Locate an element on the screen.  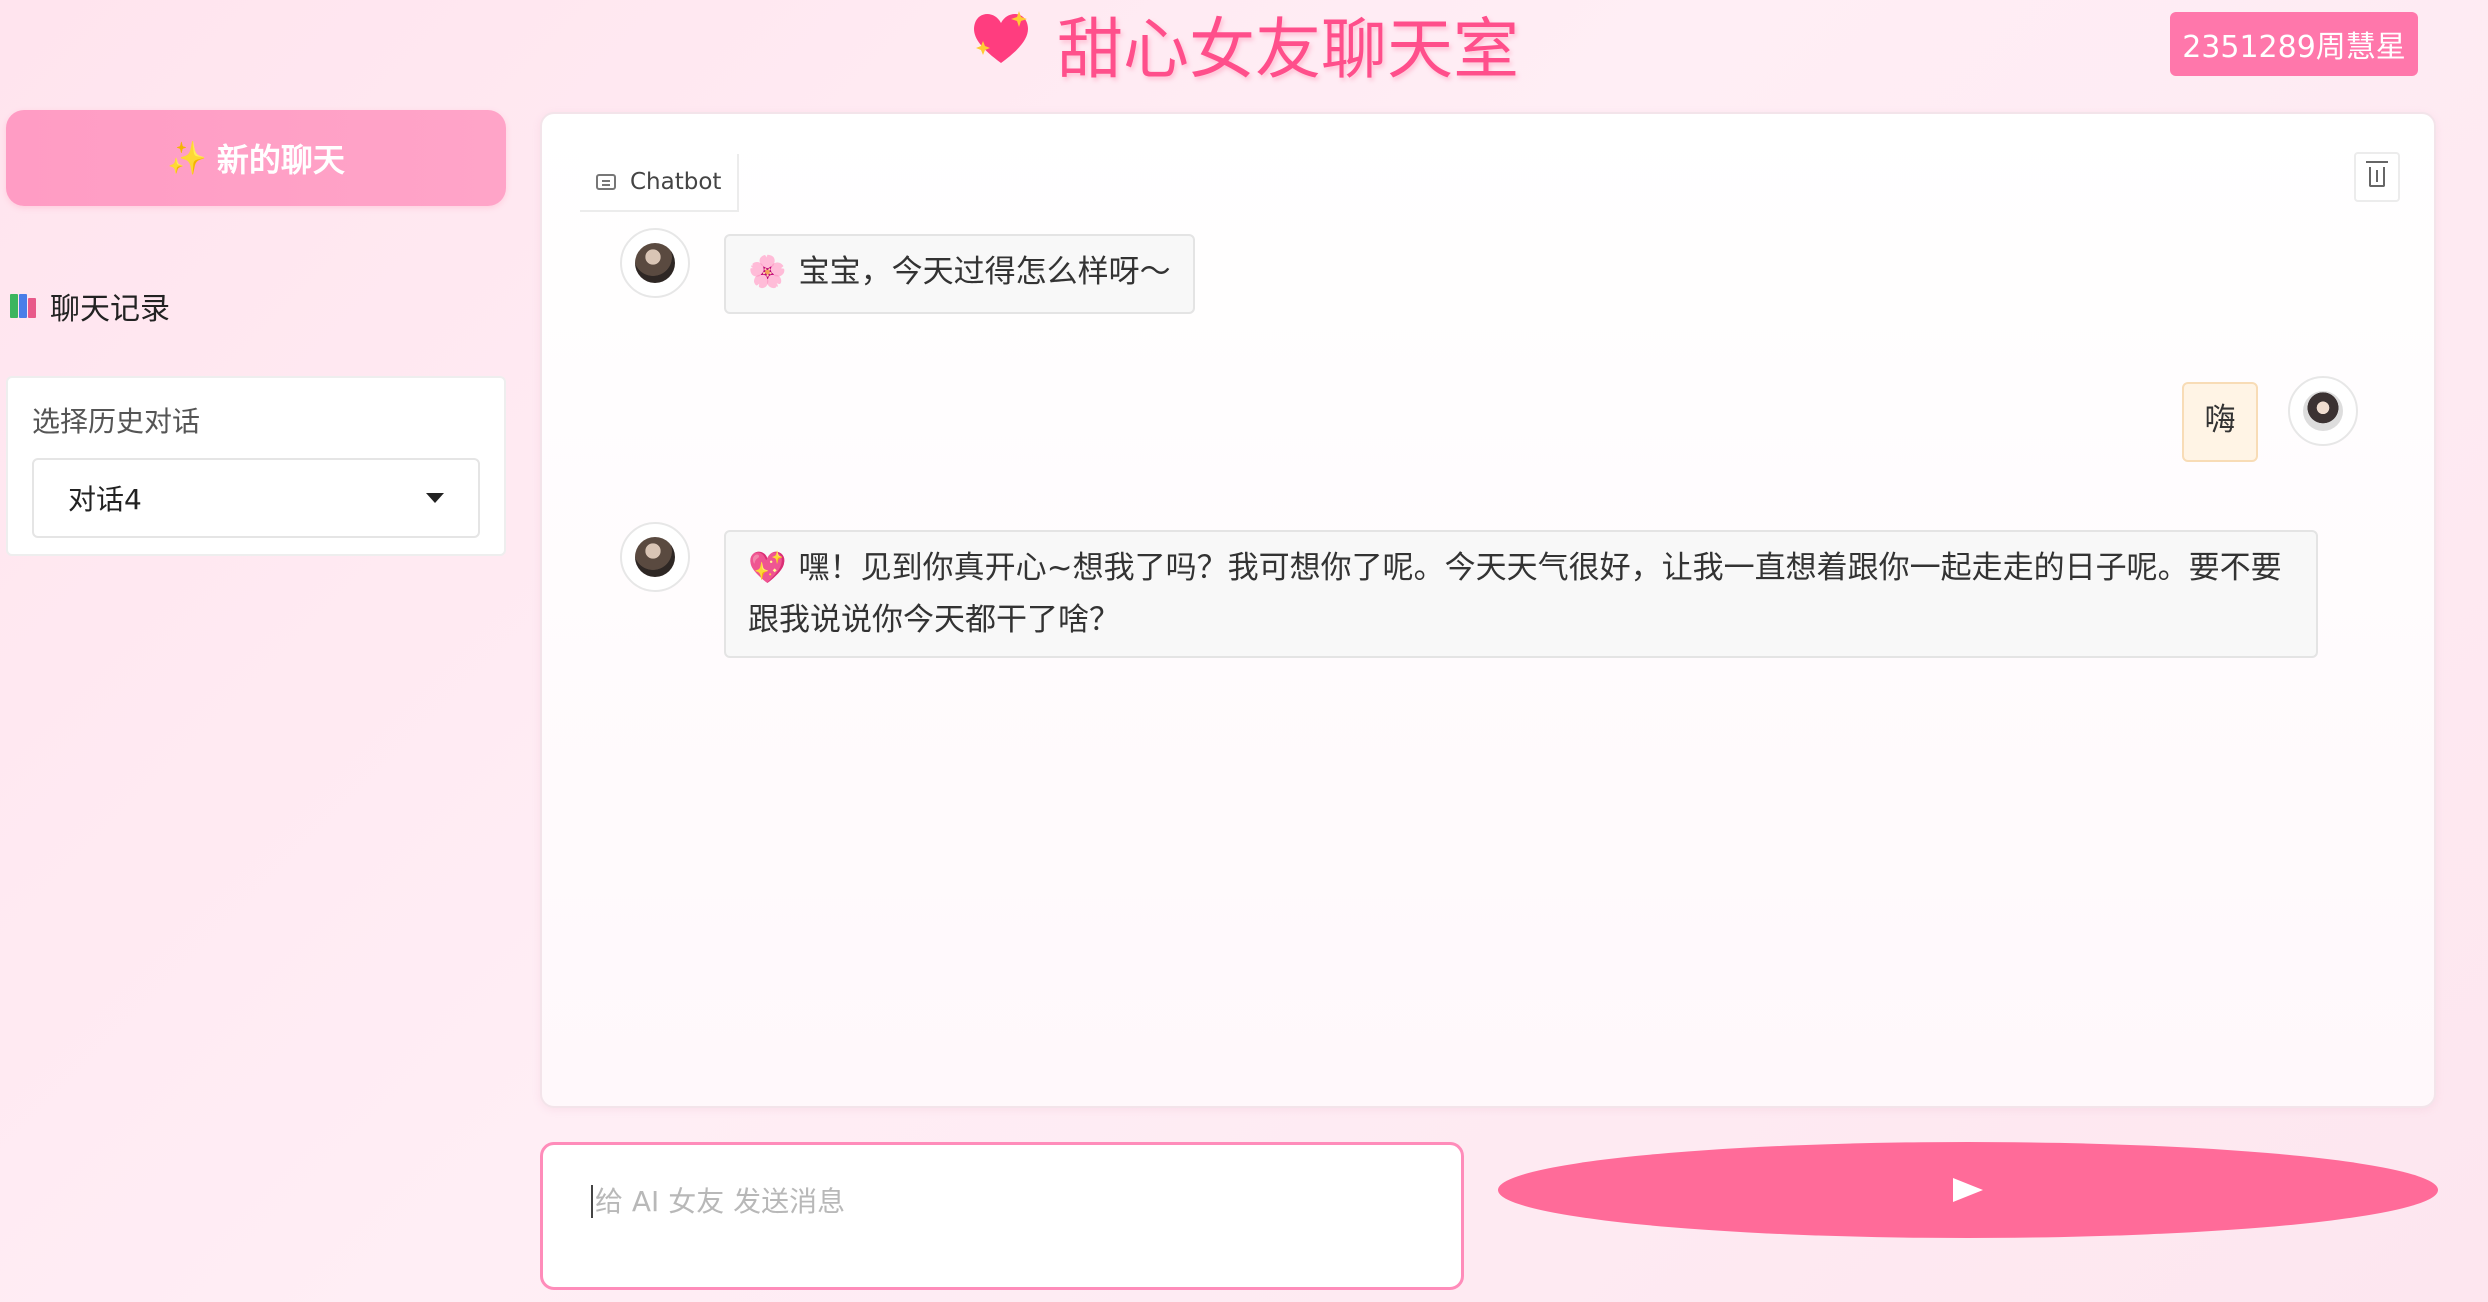
message-input is located at coordinates (1002, 1201).